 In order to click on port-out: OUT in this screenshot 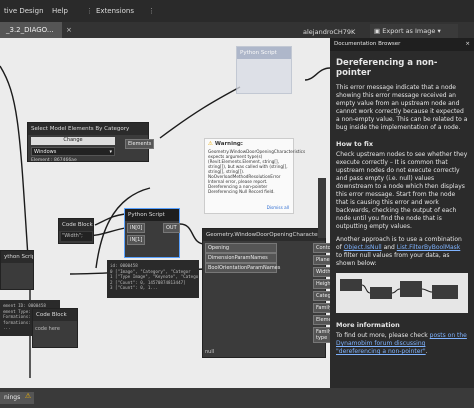, I will do `click(171, 228)`.